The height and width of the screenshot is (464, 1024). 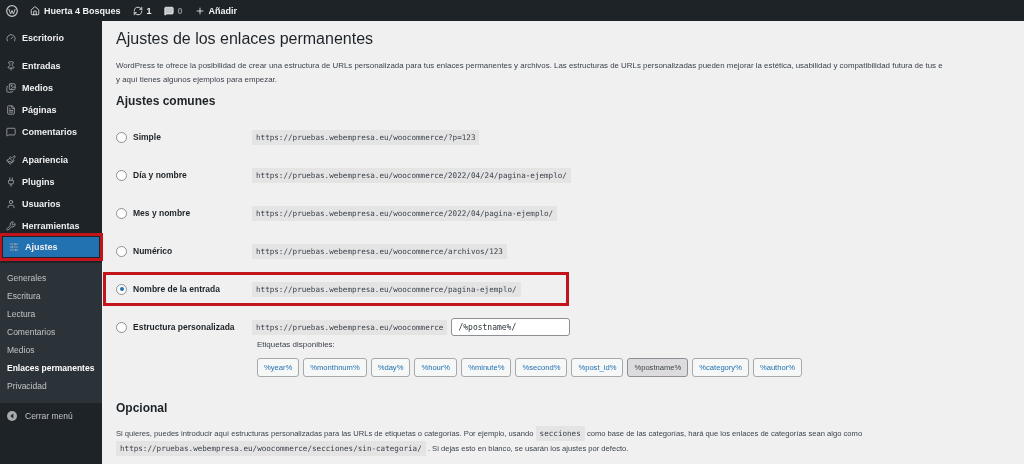 What do you see at coordinates (51, 332) in the screenshot?
I see `submenu-item: Comentarios` at bounding box center [51, 332].